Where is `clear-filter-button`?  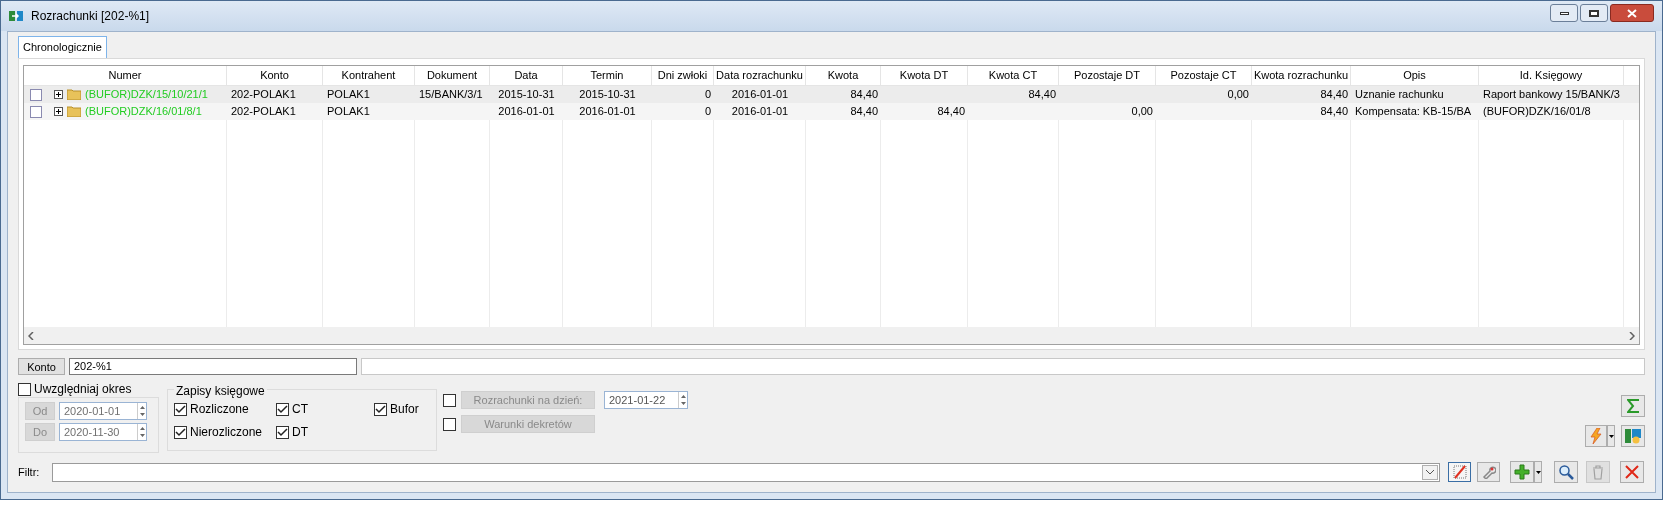
clear-filter-button is located at coordinates (1459, 472).